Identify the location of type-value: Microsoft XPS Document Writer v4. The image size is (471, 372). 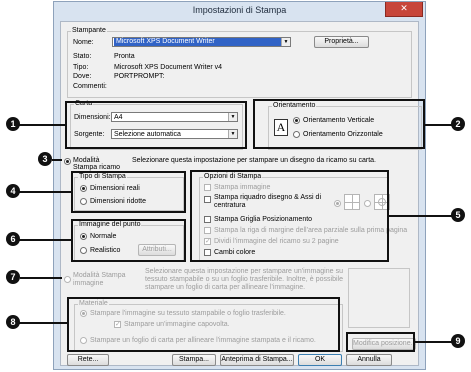
(168, 67).